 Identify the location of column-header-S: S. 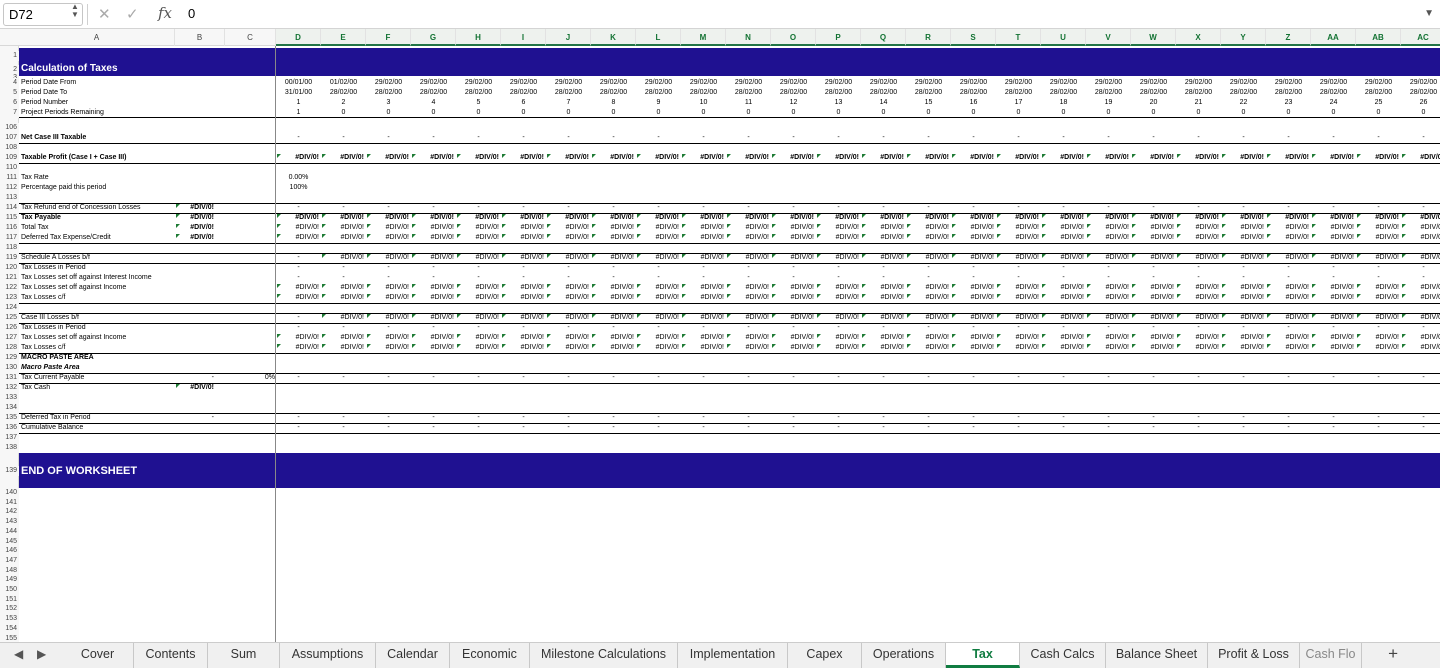
(973, 37).